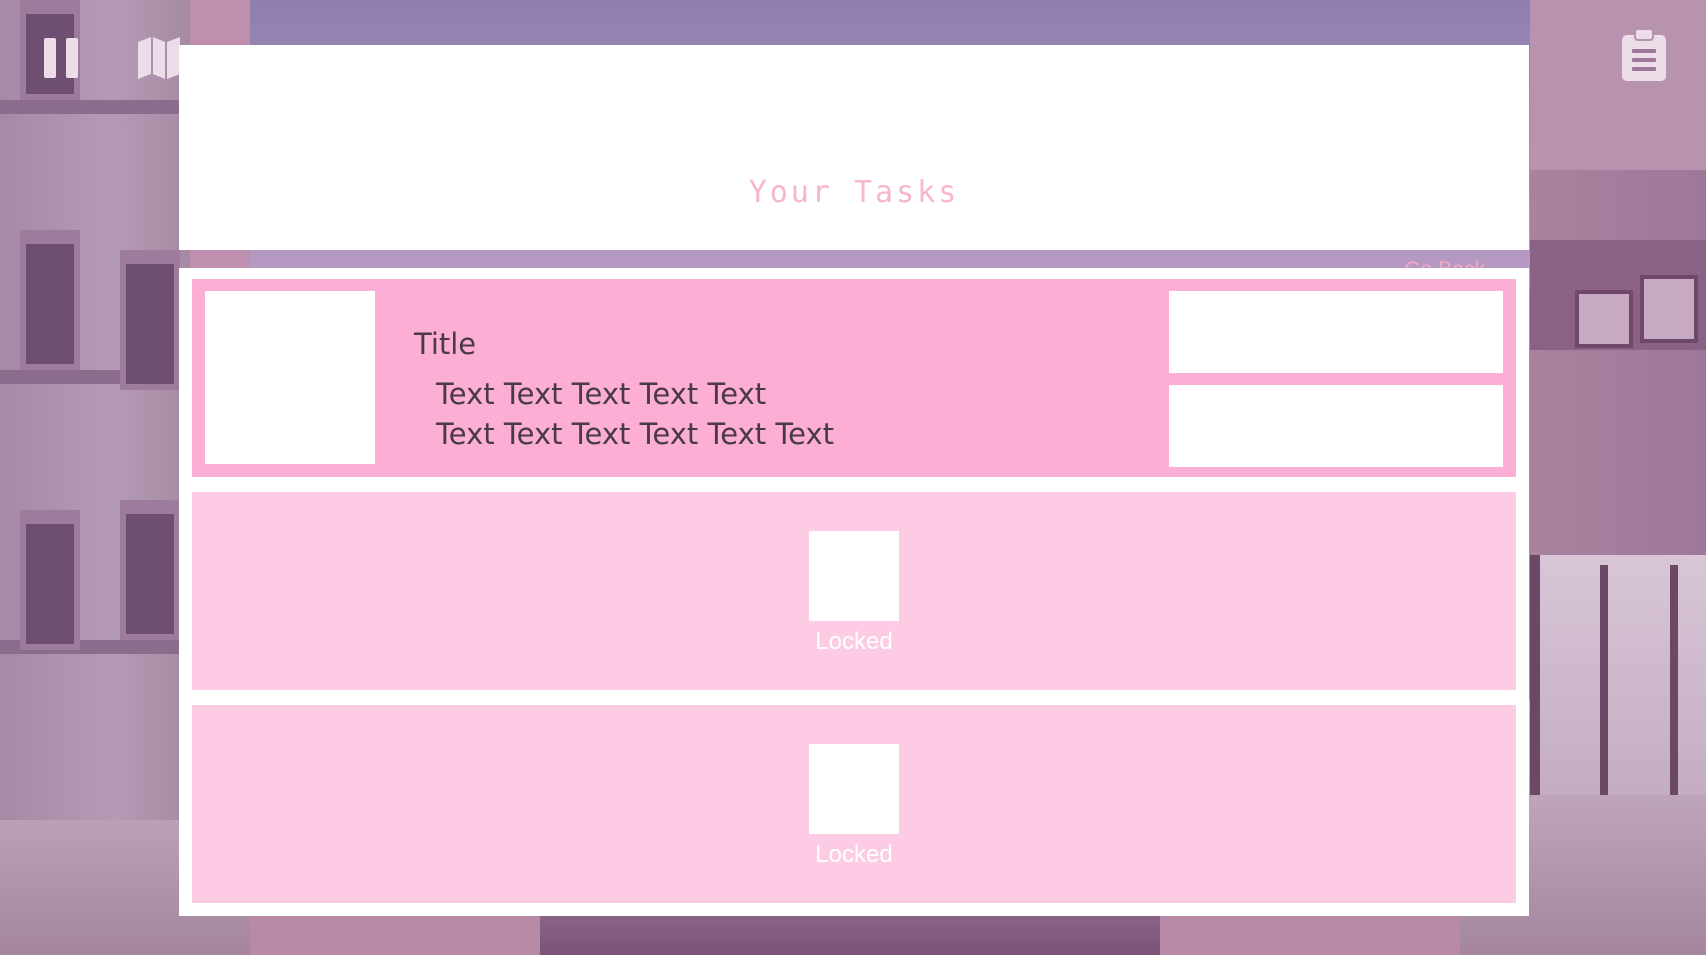  I want to click on map-icon, so click(159, 57).